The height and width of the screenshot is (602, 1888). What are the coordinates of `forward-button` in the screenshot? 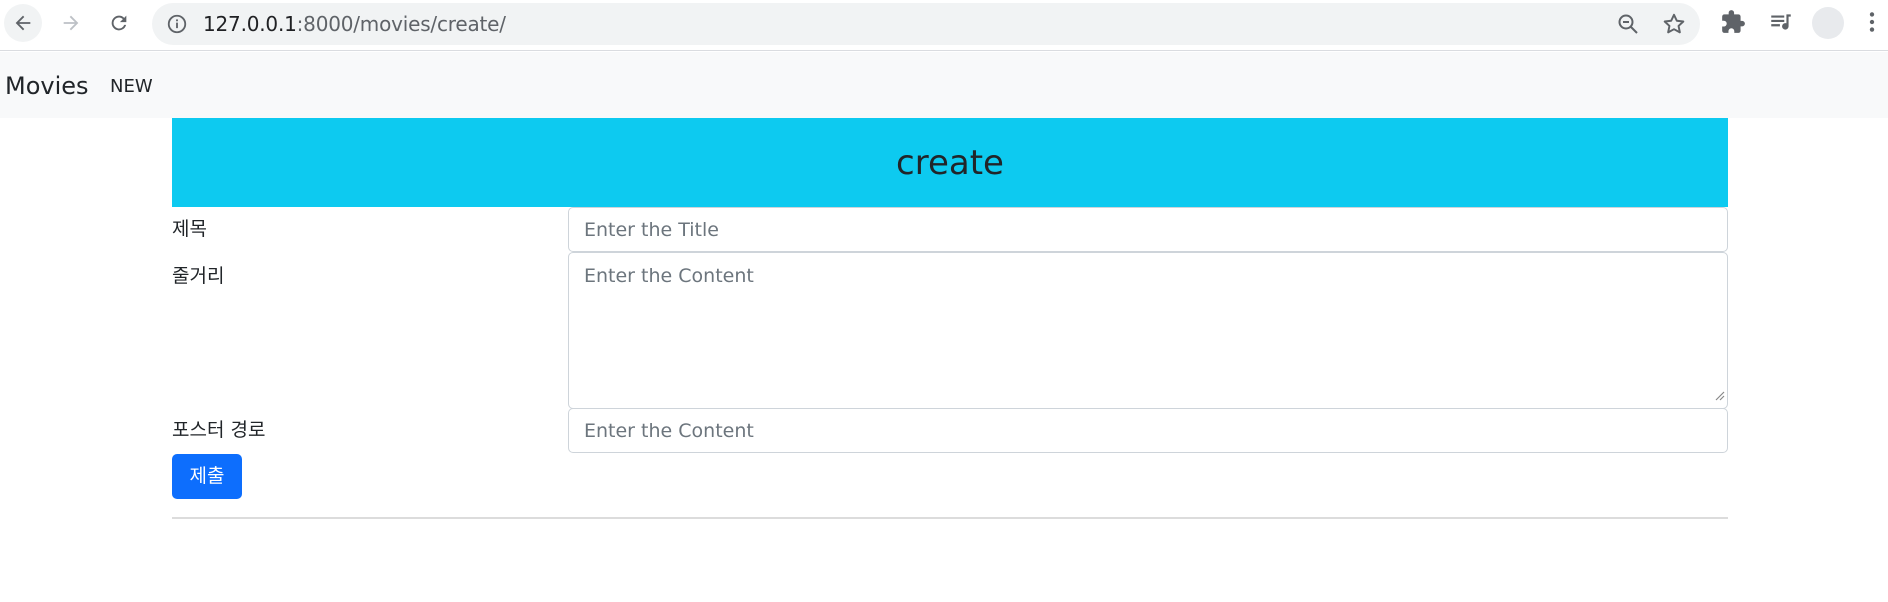 It's located at (71, 23).